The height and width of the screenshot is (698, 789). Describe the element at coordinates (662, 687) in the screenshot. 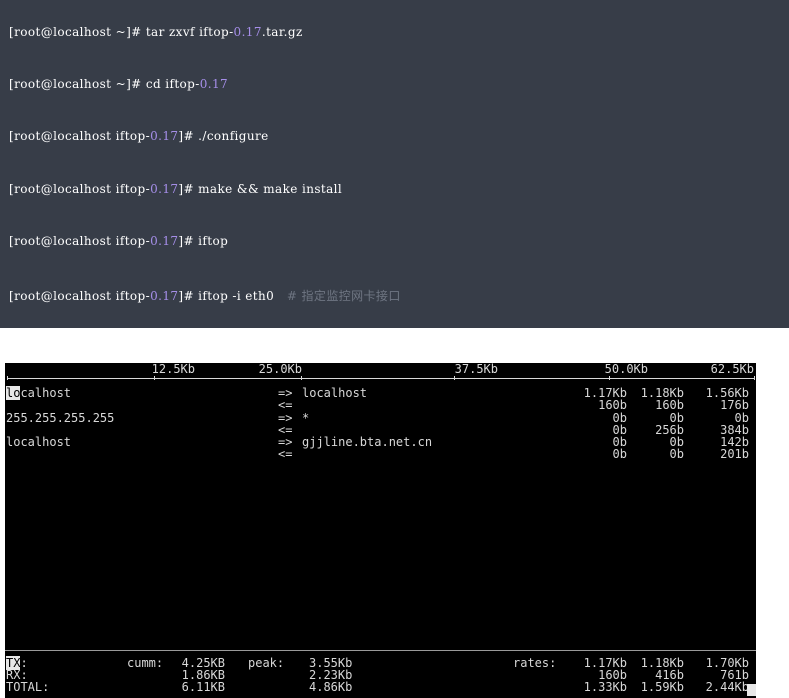

I see `rate-value: 1.59Kb` at that location.